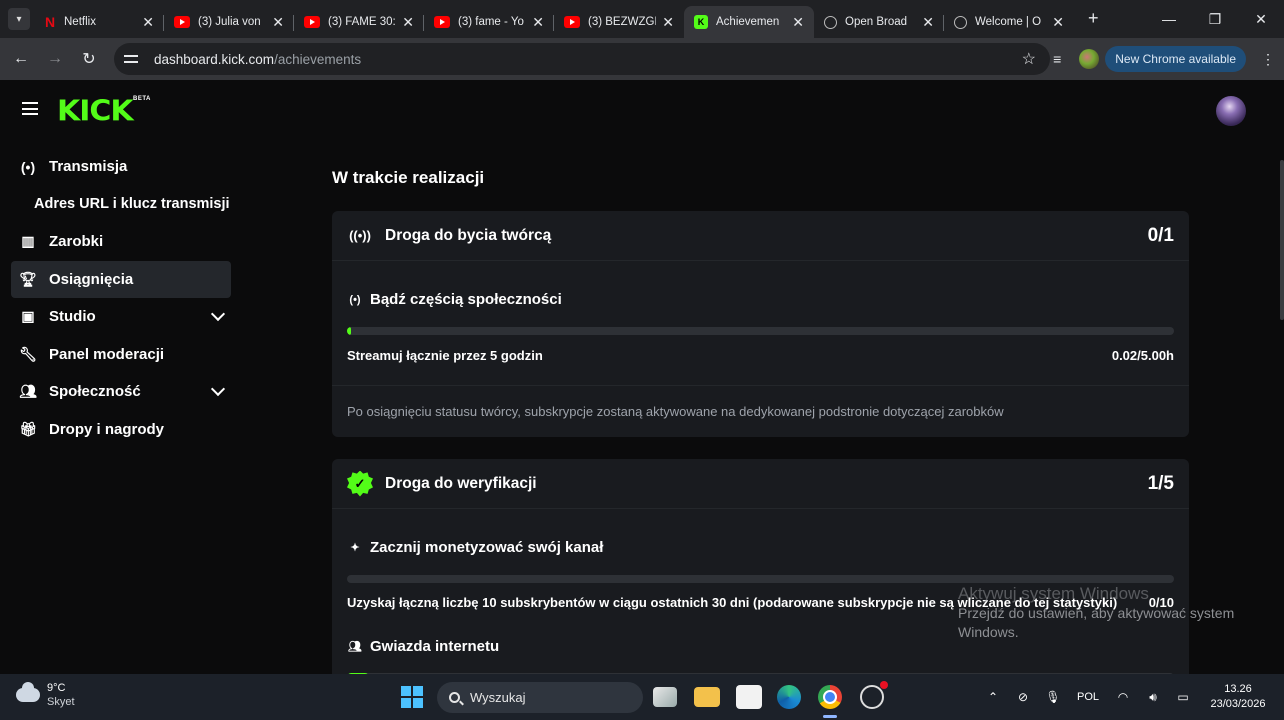 The width and height of the screenshot is (1284, 720). What do you see at coordinates (1093, 18) in the screenshot?
I see `new-tab-button: +` at bounding box center [1093, 18].